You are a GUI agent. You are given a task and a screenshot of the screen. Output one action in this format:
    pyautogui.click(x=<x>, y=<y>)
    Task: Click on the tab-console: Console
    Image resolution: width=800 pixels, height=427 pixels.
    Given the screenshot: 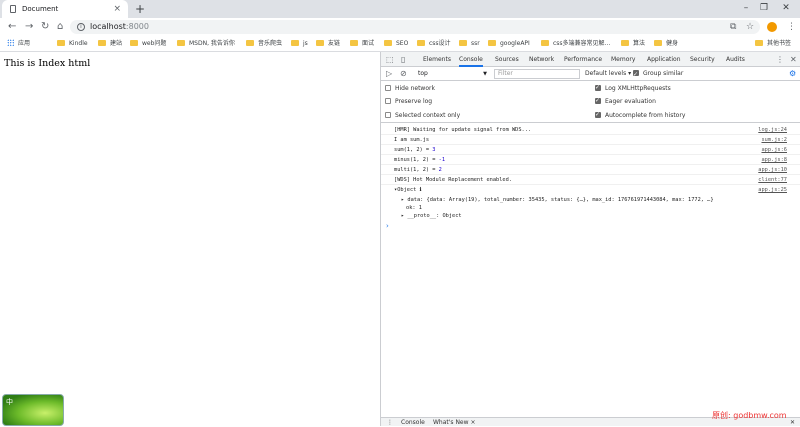 What is the action you would take?
    pyautogui.click(x=471, y=59)
    